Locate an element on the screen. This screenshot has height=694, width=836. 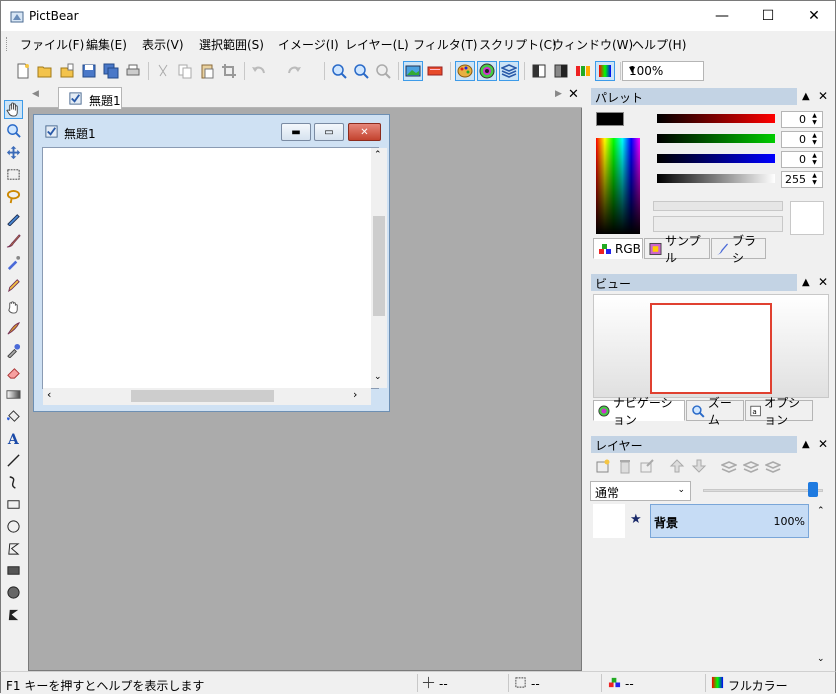
navigator-preview is located at coordinates (711, 346).